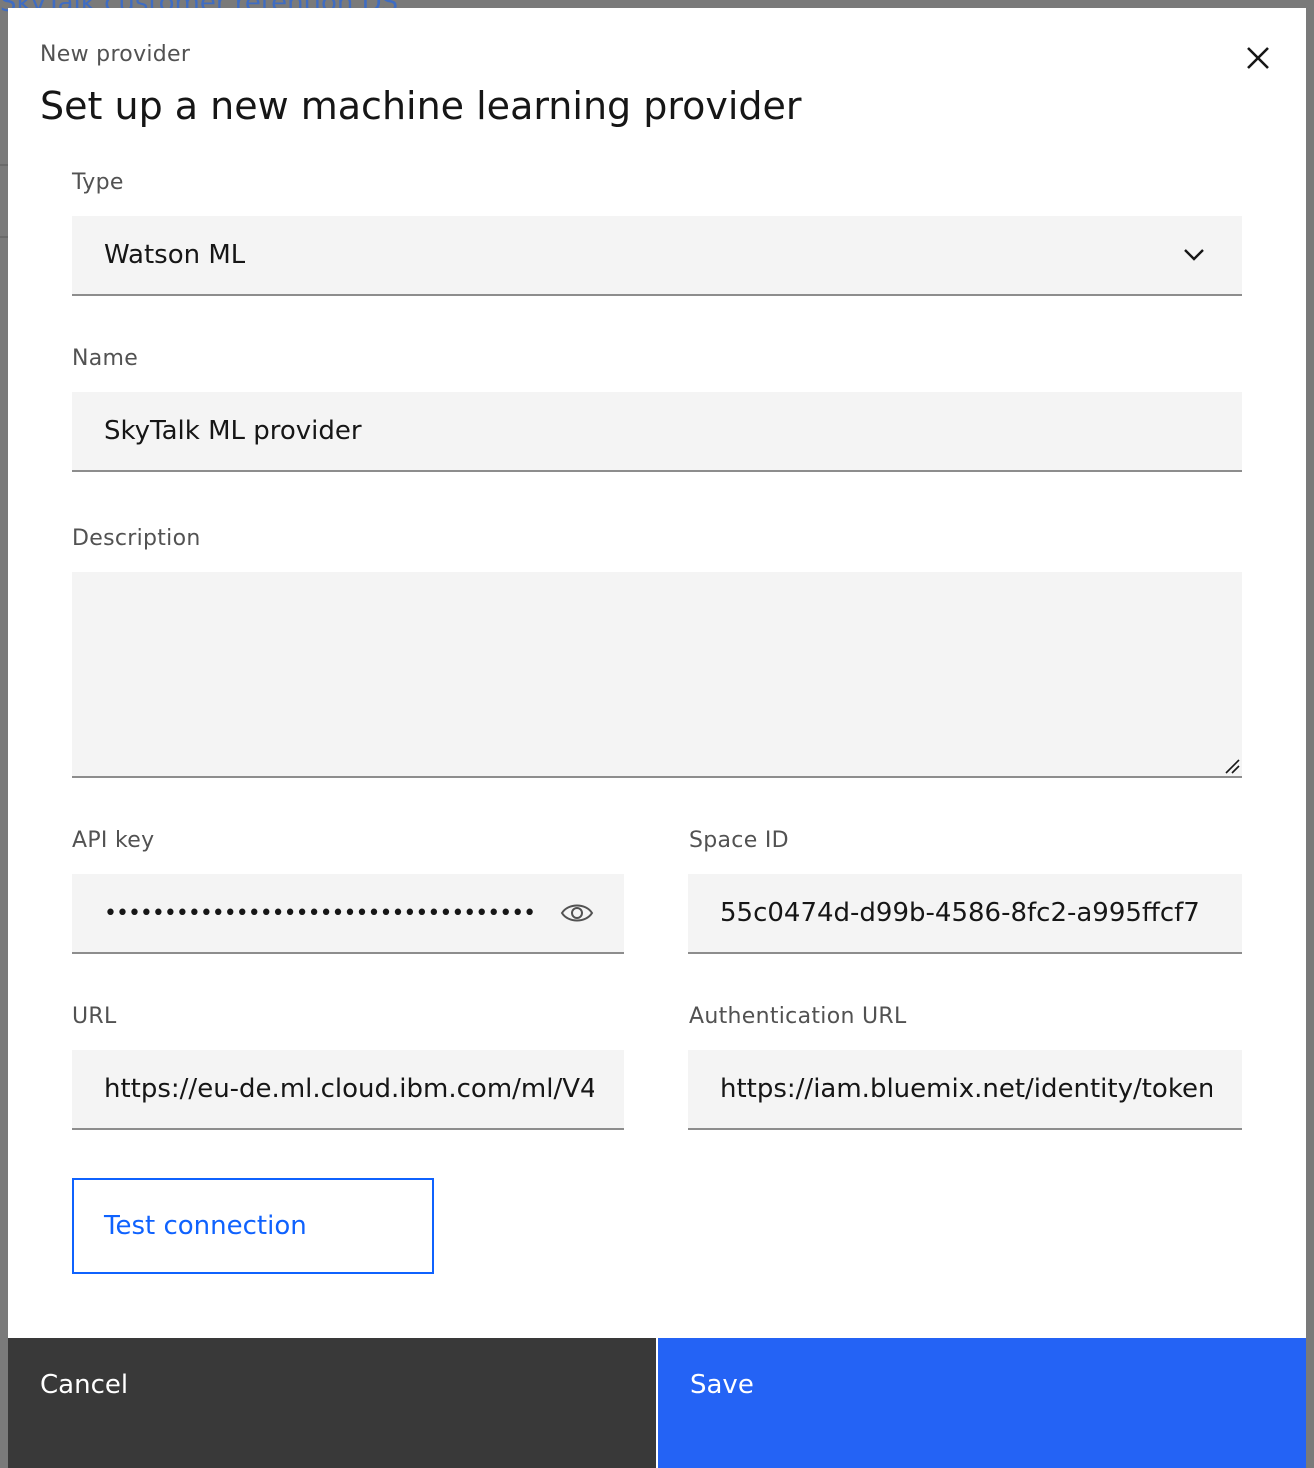 The width and height of the screenshot is (1314, 1468). Describe the element at coordinates (94, 1016) in the screenshot. I see `url-label: URL` at that location.